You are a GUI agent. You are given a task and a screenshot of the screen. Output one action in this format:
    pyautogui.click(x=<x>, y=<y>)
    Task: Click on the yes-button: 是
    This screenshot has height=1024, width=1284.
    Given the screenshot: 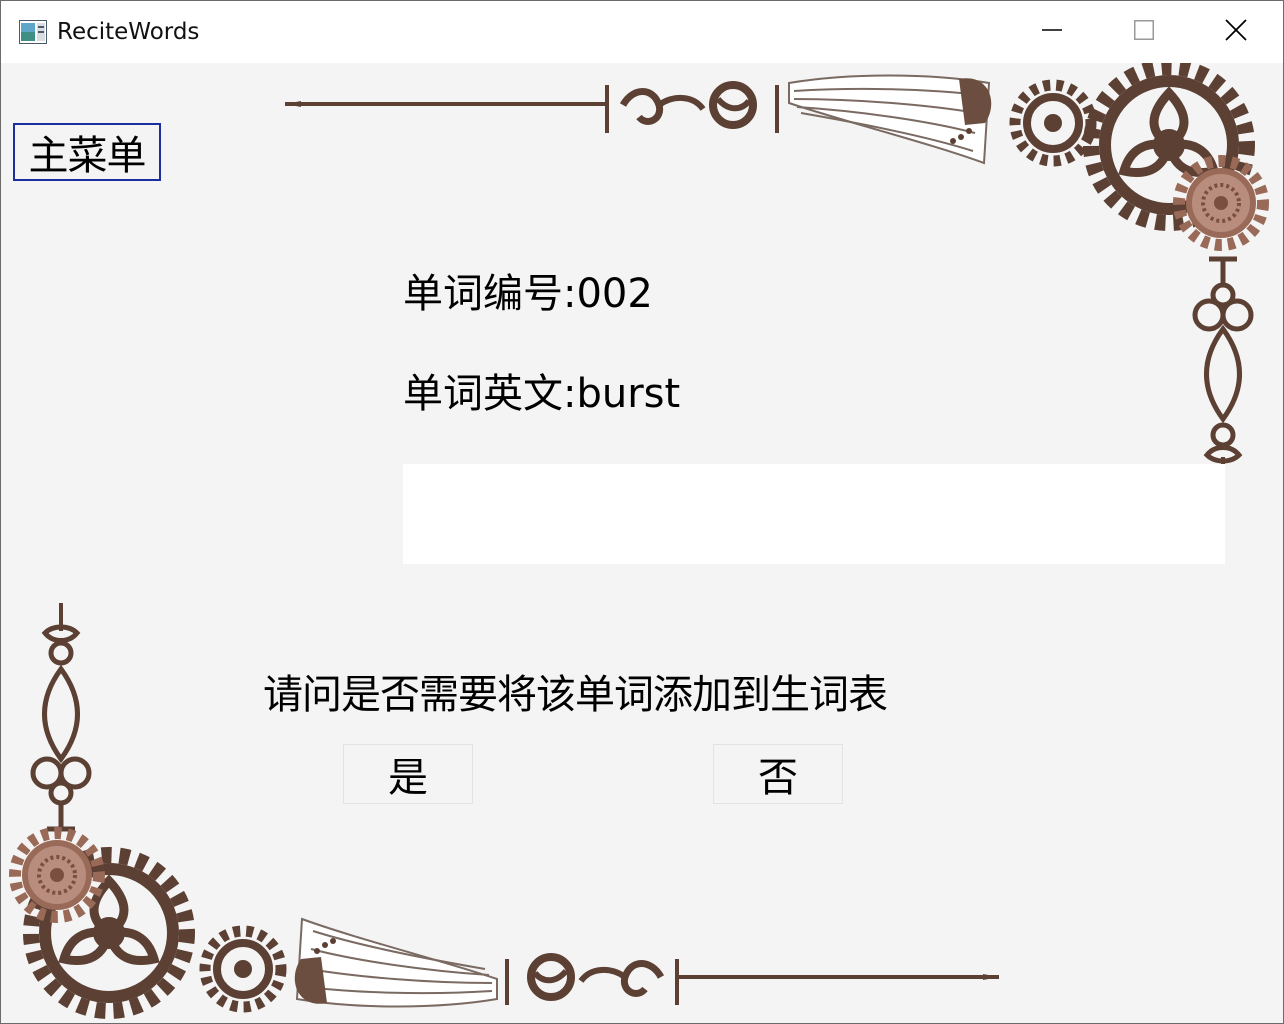 What is the action you would take?
    pyautogui.click(x=408, y=774)
    